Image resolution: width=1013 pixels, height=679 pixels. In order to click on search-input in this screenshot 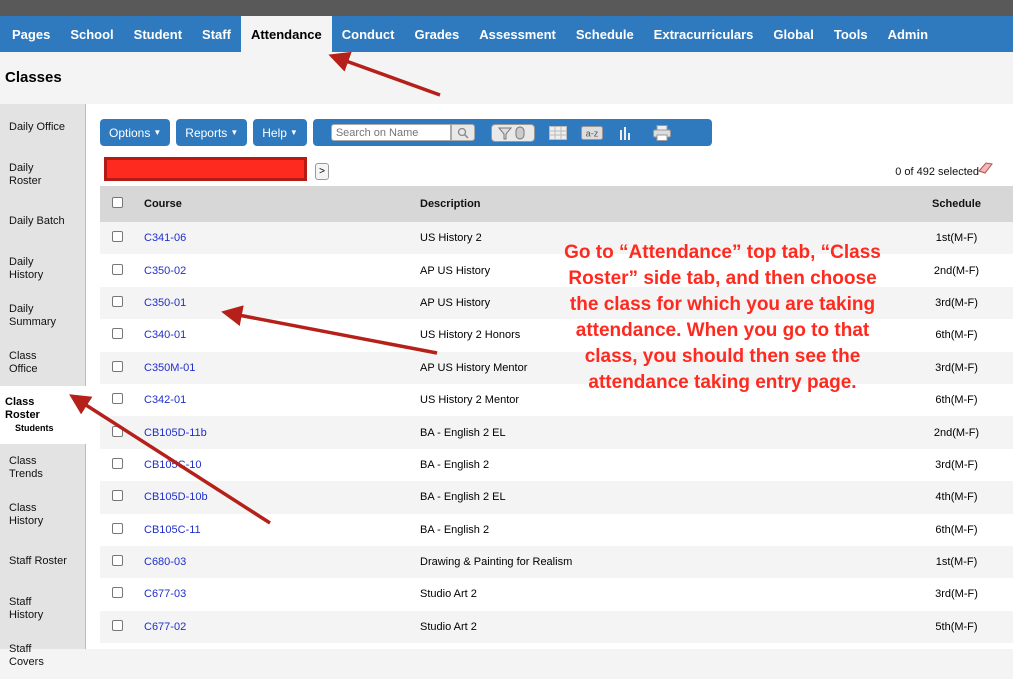, I will do `click(390, 132)`.